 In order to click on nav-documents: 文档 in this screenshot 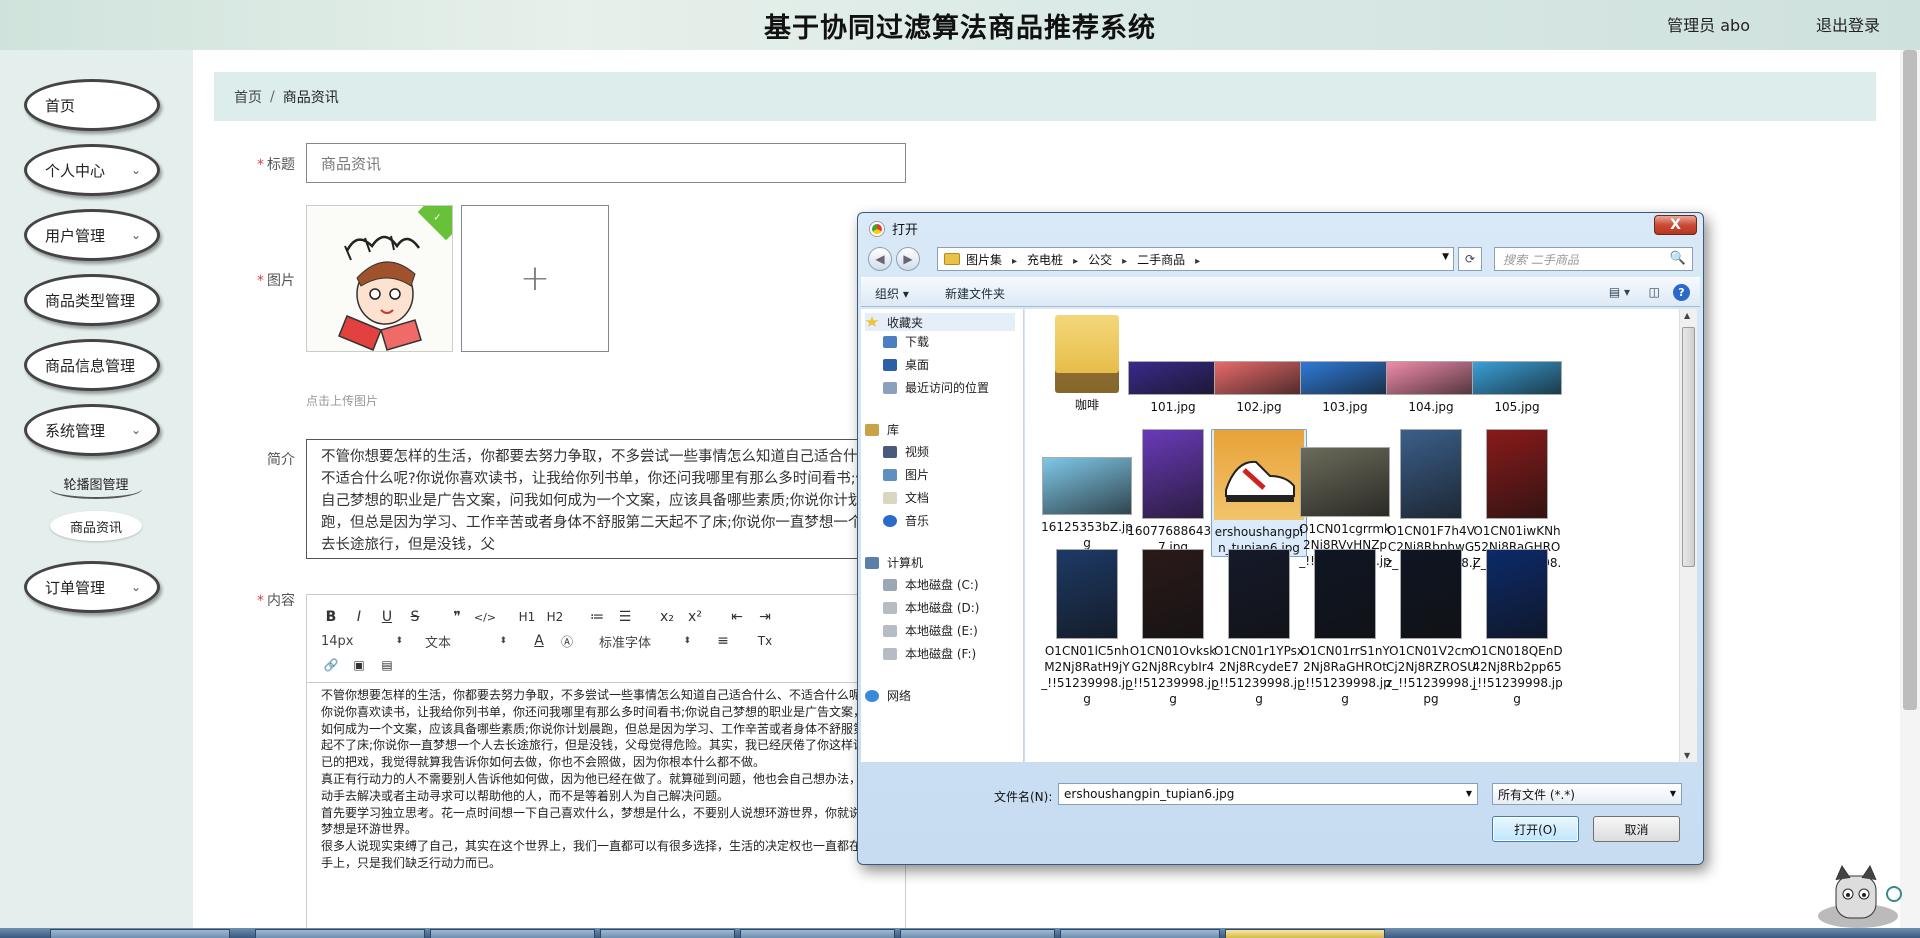, I will do `click(906, 497)`.